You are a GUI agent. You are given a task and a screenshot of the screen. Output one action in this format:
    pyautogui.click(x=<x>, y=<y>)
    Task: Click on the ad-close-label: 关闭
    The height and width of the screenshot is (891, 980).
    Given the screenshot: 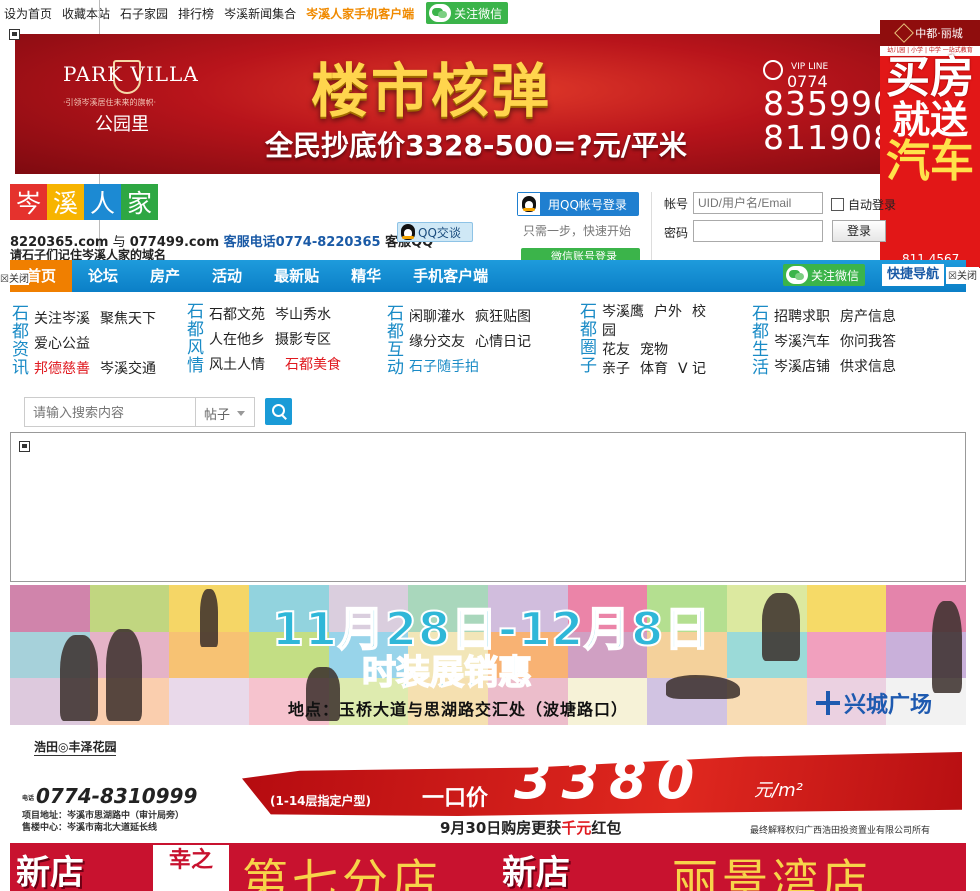 What is the action you would take?
    pyautogui.click(x=966, y=276)
    